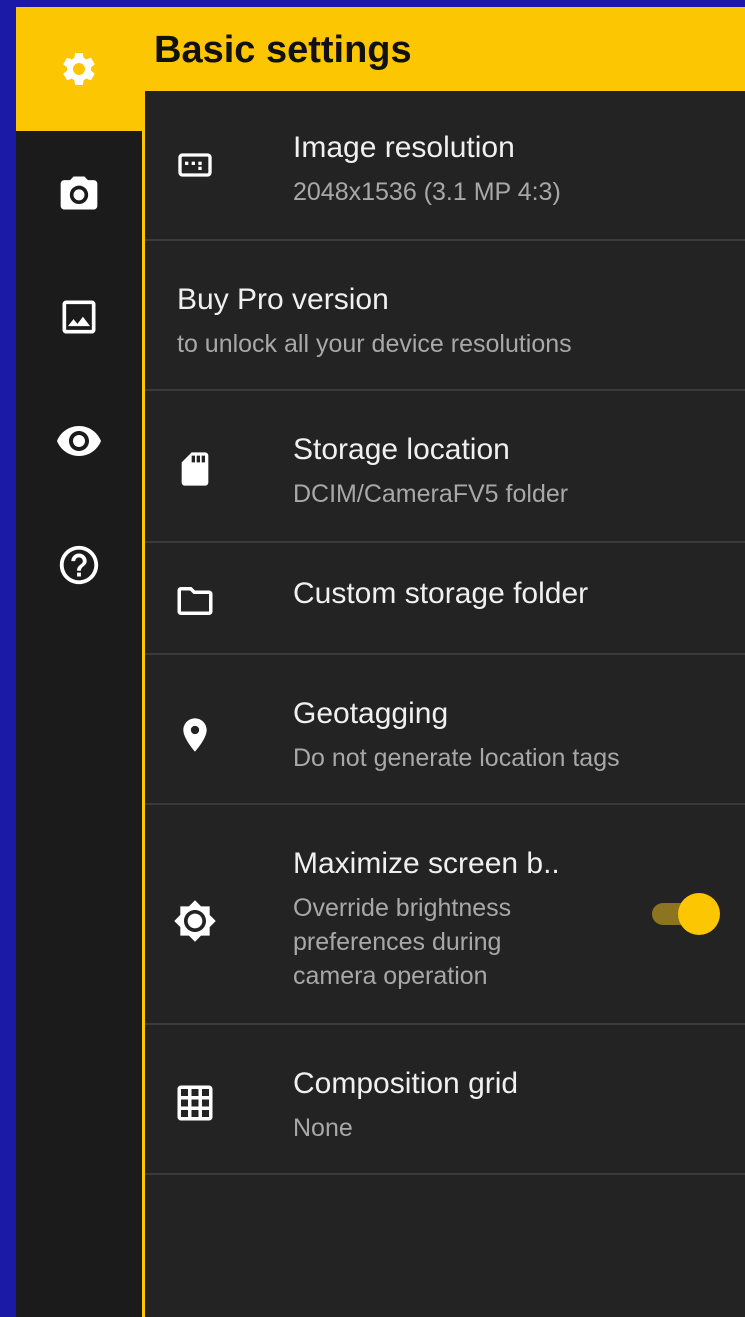 The width and height of the screenshot is (745, 1317). What do you see at coordinates (390, 976) in the screenshot?
I see `setting-subtitle-line: camera operation` at bounding box center [390, 976].